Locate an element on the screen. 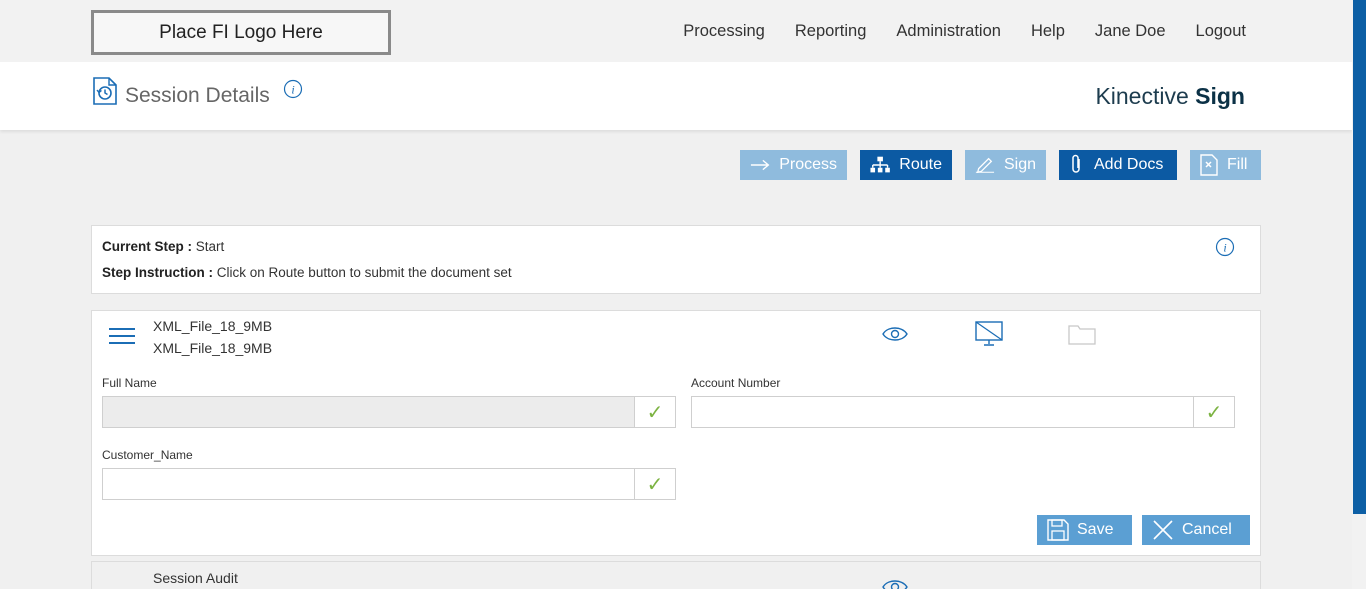 Image resolution: width=1366 pixels, height=589 pixels. nav-administration: Administration is located at coordinates (948, 31).